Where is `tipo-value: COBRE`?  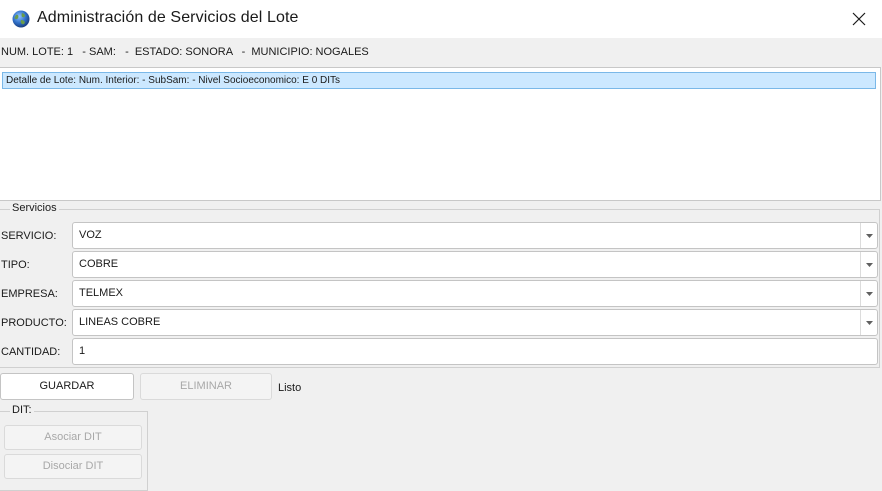 tipo-value: COBRE is located at coordinates (99, 264).